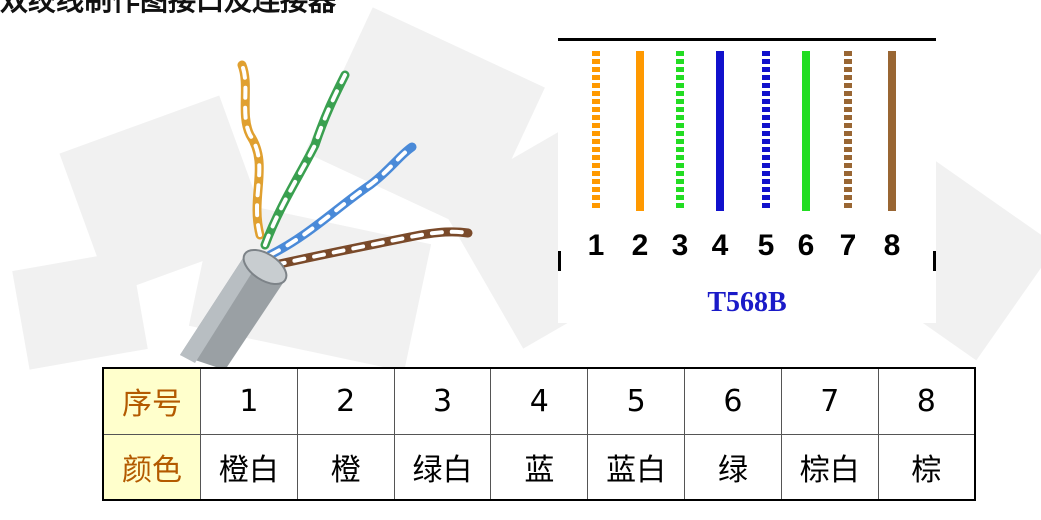 The width and height of the screenshot is (1041, 520). What do you see at coordinates (442, 401) in the screenshot?
I see `table-cell: 3` at bounding box center [442, 401].